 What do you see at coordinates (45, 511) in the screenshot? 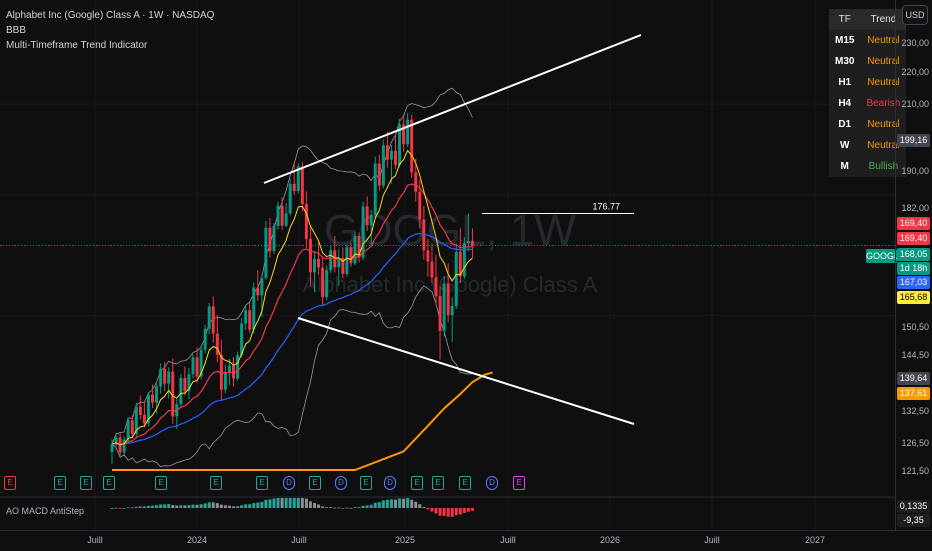
I see `oscillator-label: AO MACD AntiStep` at bounding box center [45, 511].